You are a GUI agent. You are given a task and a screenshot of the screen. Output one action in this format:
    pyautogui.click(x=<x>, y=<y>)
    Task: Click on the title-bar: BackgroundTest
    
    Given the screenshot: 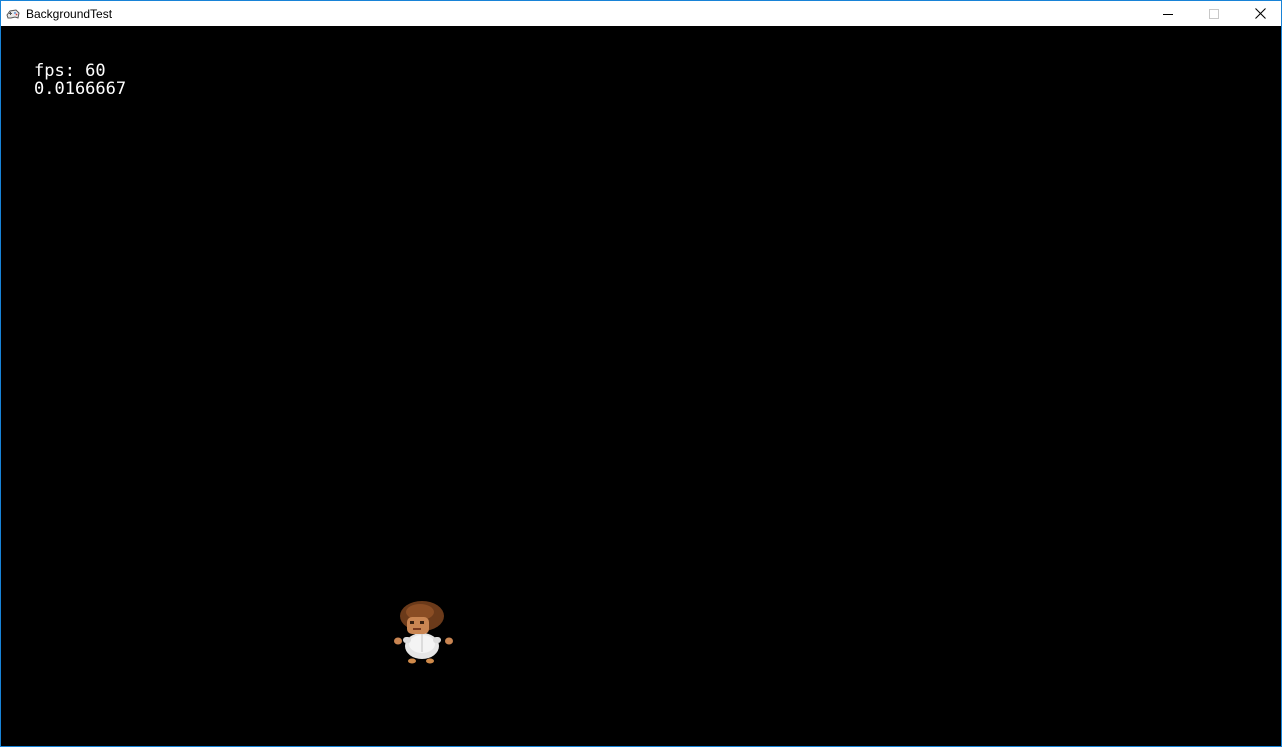 What is the action you would take?
    pyautogui.click(x=641, y=13)
    